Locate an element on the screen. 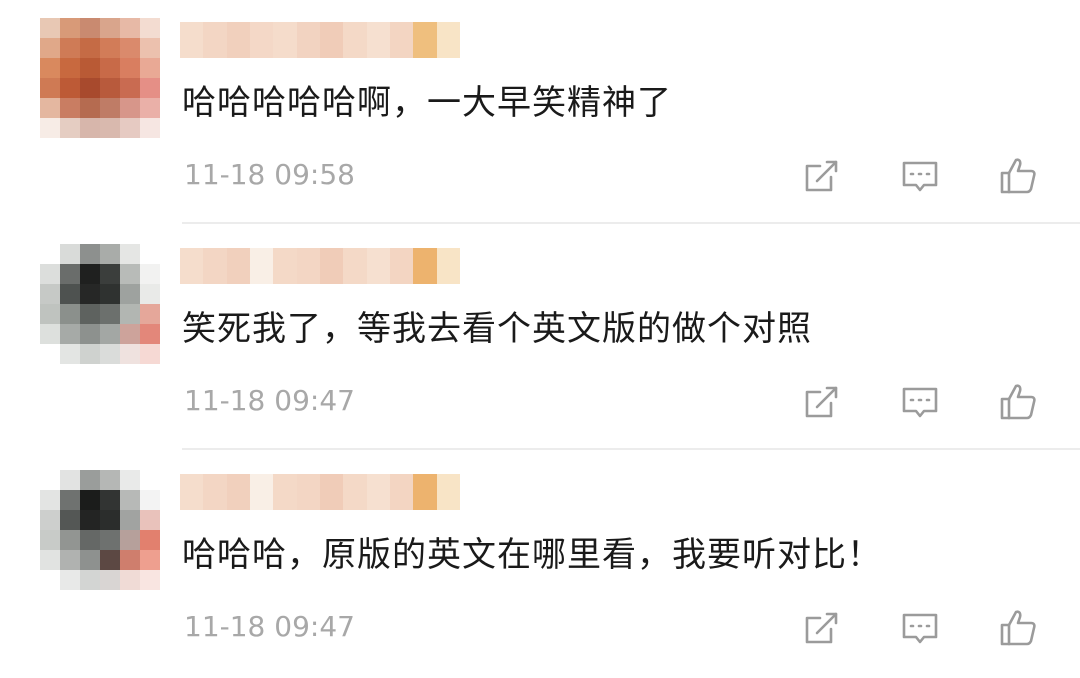 This screenshot has width=1080, height=678. comment-text: 哈哈哈哈哈啊，一大早笑精神了 is located at coordinates (427, 103).